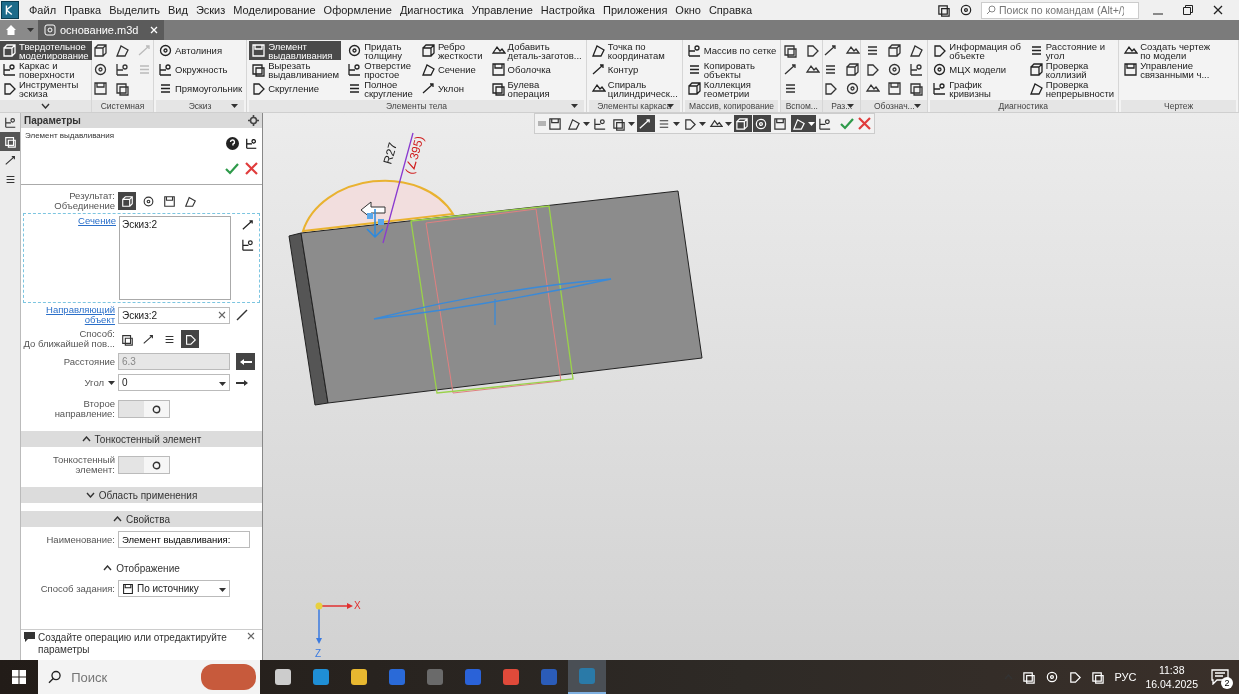 Image resolution: width=1239 pixels, height=694 pixels. Describe the element at coordinates (634, 69) in the screenshot. I see `ribbon-command: Контур` at that location.